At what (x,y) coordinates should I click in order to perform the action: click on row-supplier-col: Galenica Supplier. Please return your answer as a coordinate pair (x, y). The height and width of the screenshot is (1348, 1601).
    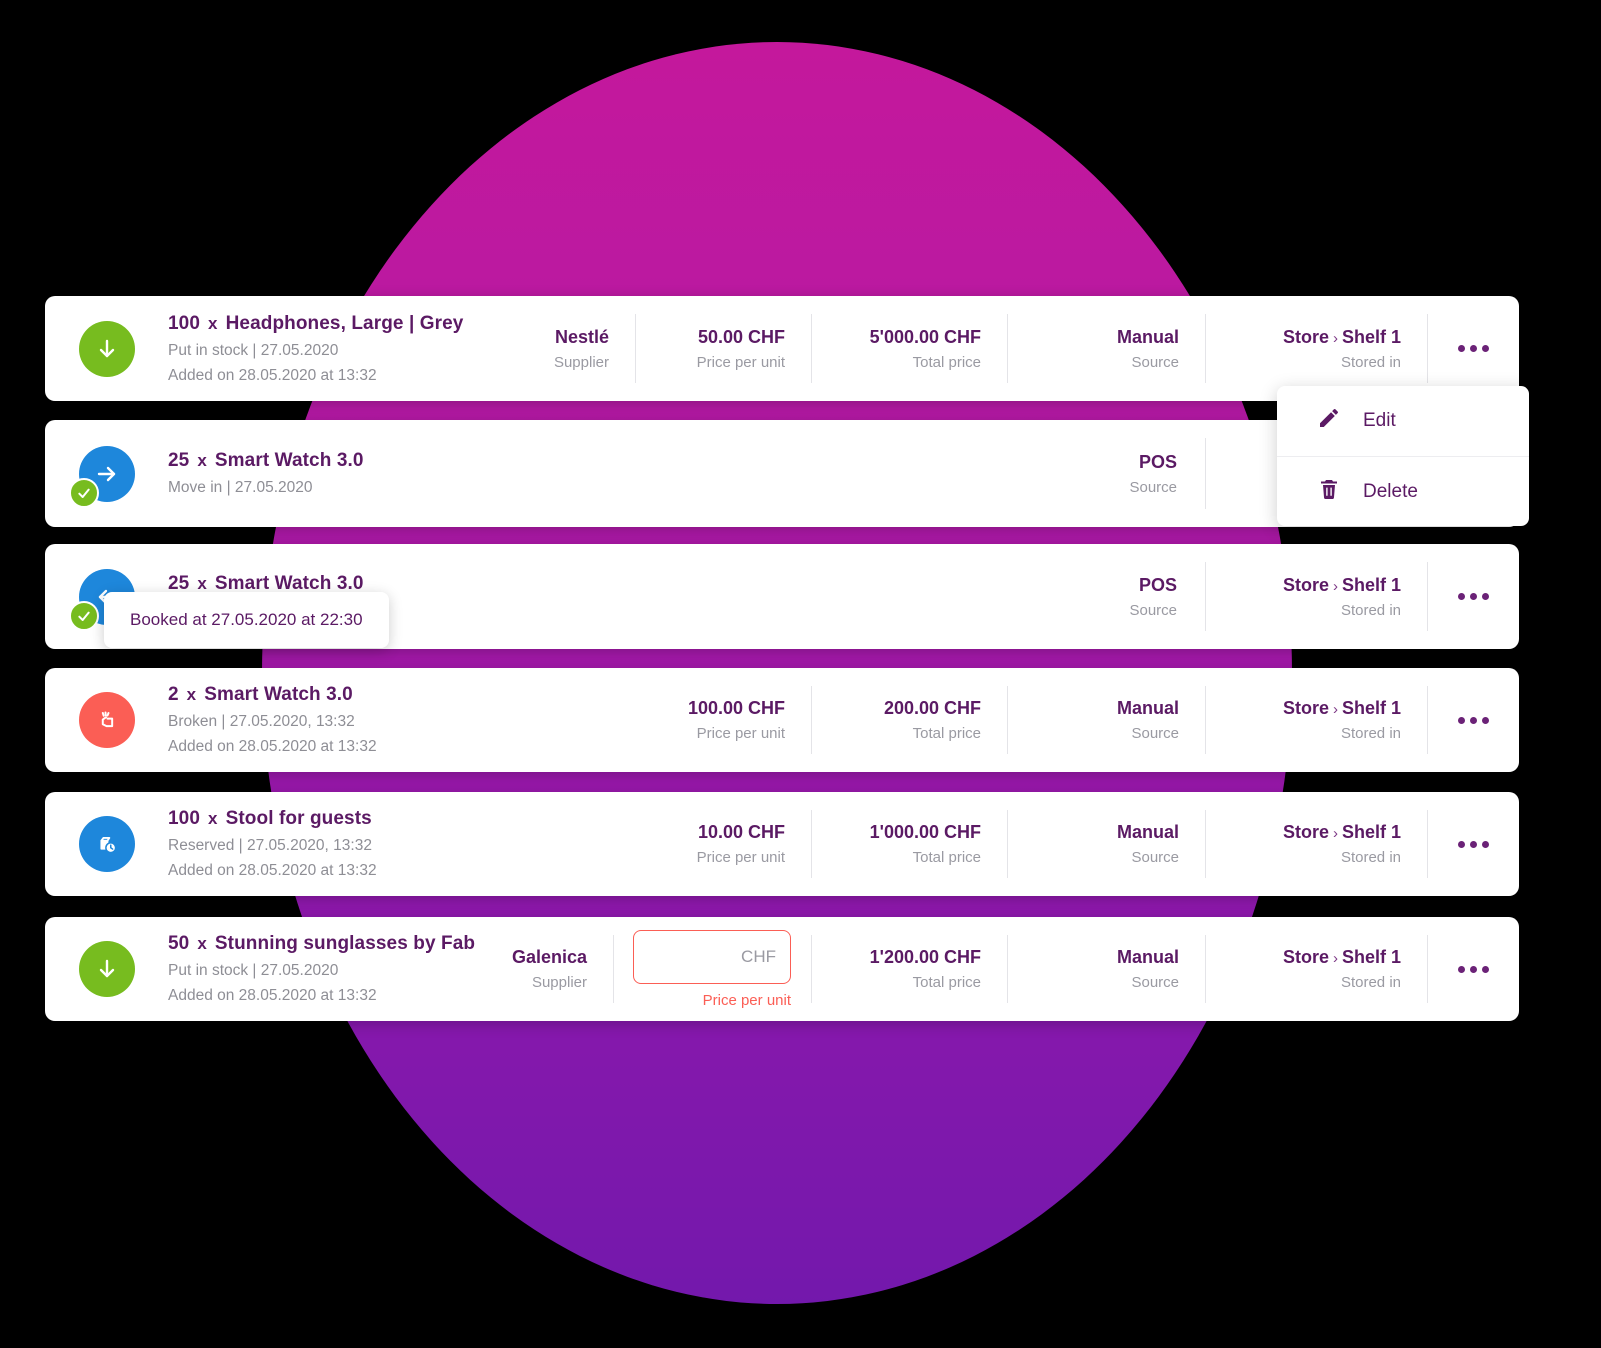
    Looking at the image, I should click on (548, 969).